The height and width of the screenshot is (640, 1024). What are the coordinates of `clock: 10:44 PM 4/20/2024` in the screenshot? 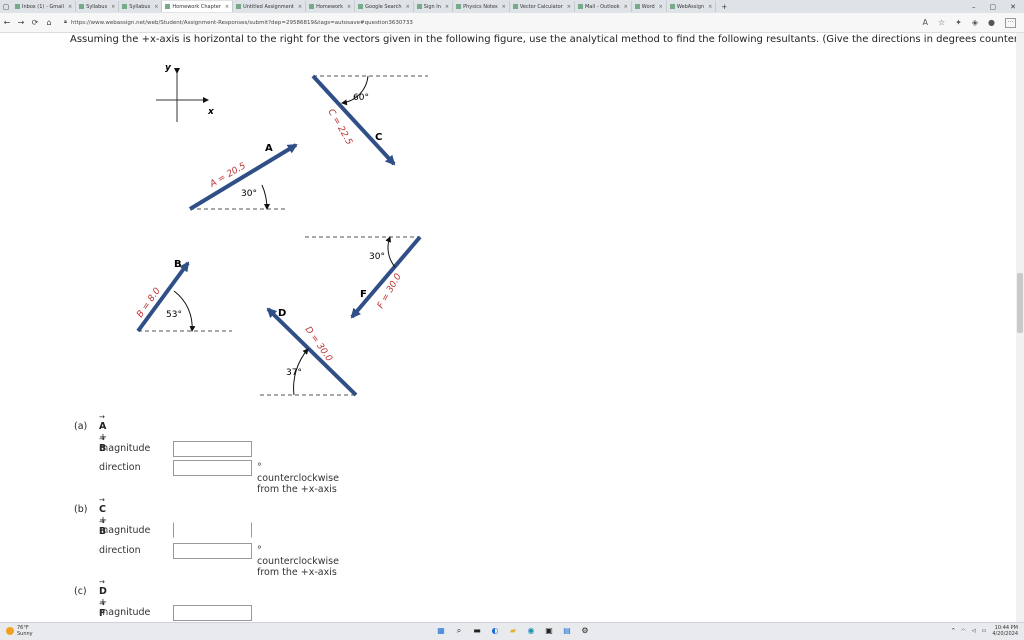 It's located at (1005, 631).